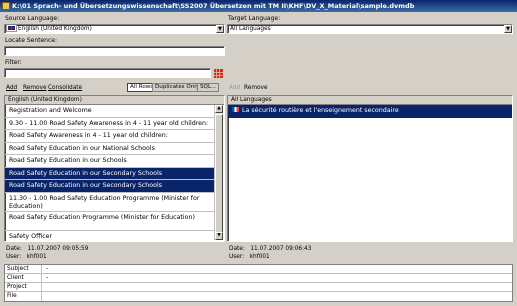  What do you see at coordinates (254, 18) in the screenshot?
I see `target-language-label: Target Language:` at bounding box center [254, 18].